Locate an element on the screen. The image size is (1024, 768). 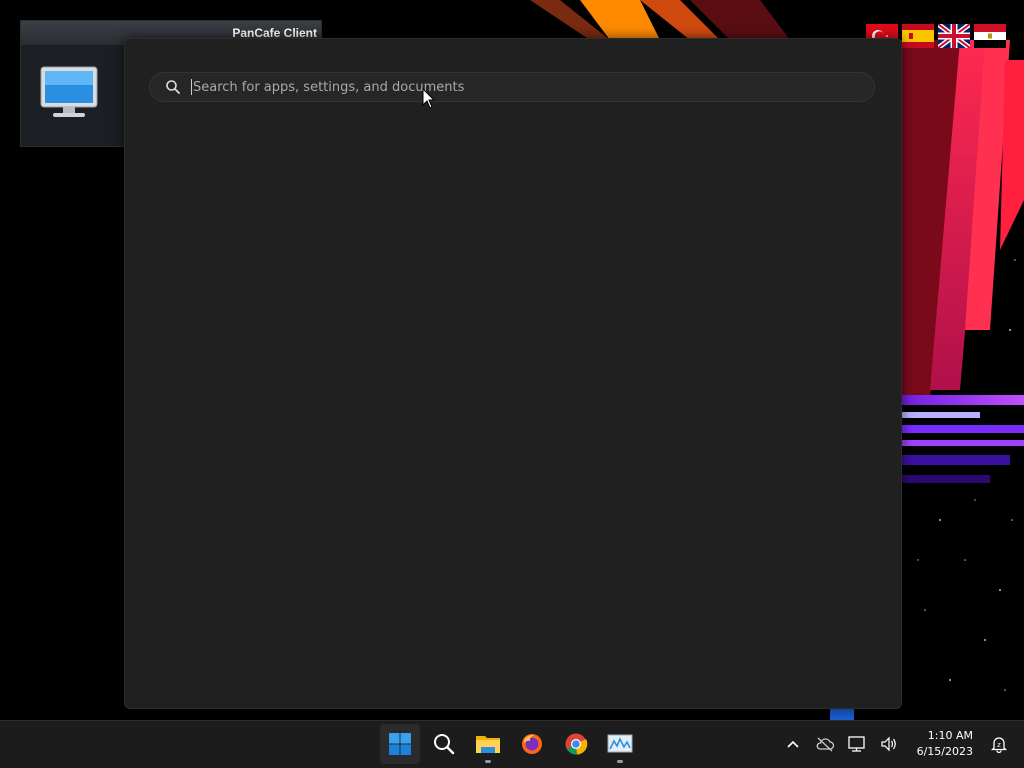
firefox-button is located at coordinates (532, 744).